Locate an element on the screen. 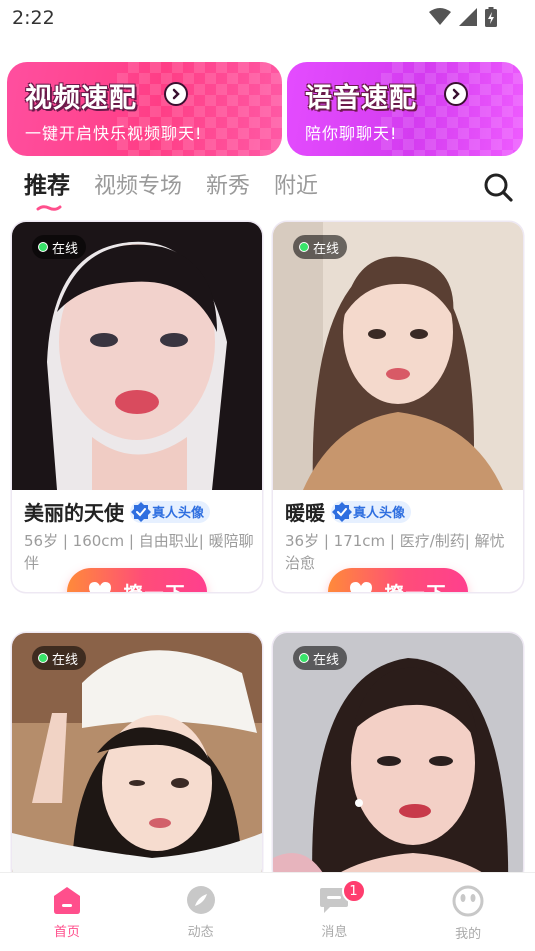 This screenshot has height=951, width=535. tab-video-special: 视频专场 is located at coordinates (138, 184).